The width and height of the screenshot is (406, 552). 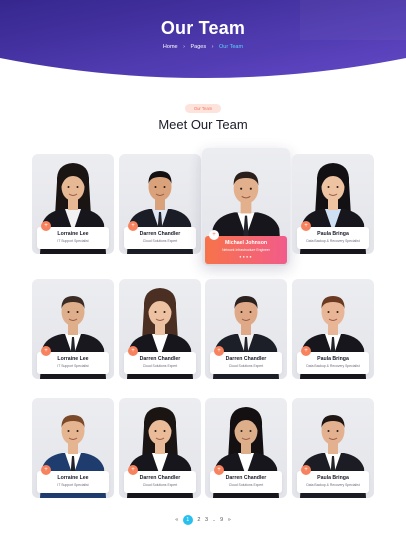 I want to click on pagination-page-1: 1, so click(x=187, y=520).